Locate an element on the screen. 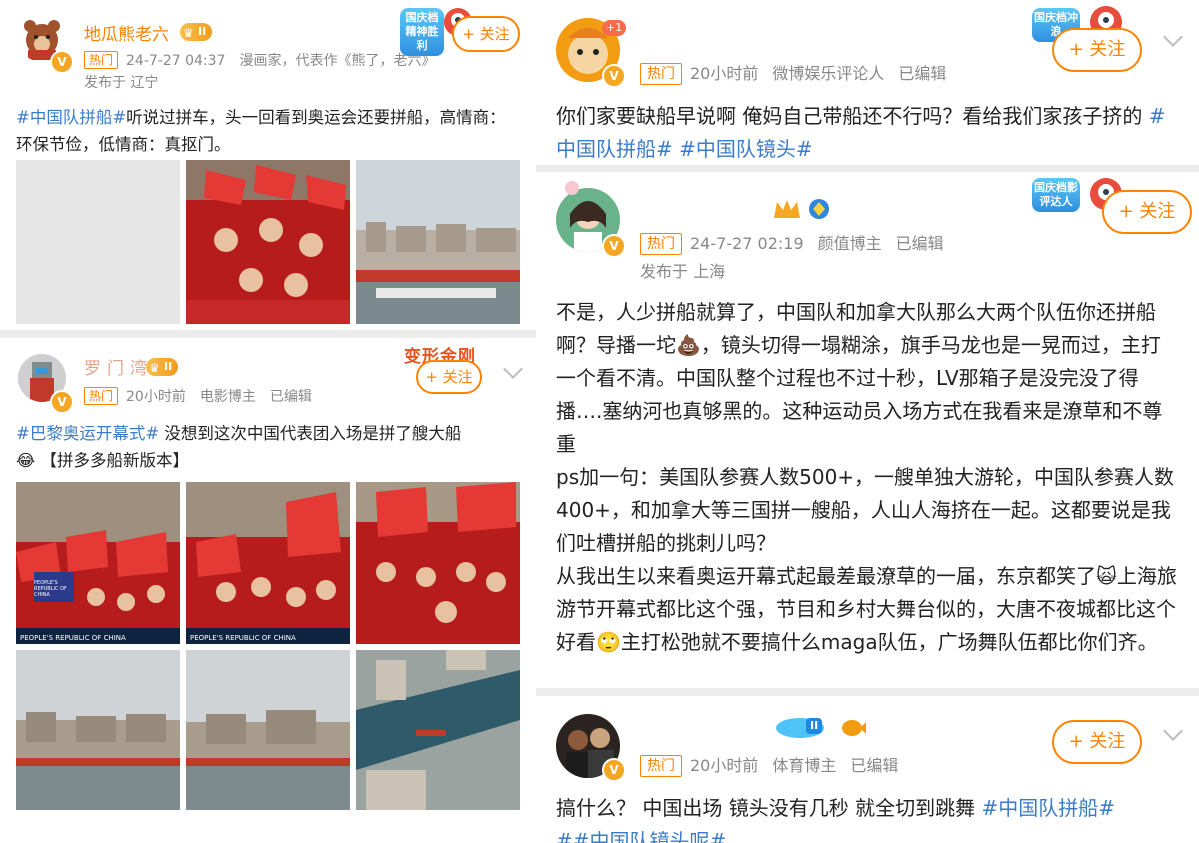 This screenshot has width=1199, height=843. notification-badge: +1 is located at coordinates (614, 28).